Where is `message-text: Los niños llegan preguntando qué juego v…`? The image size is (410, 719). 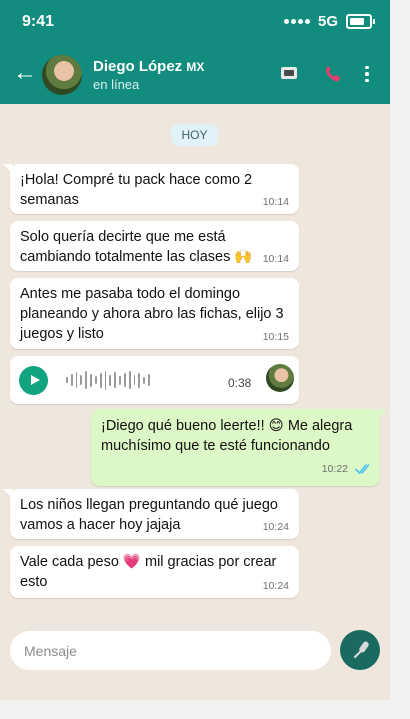 message-text: Los niños llegan preguntando qué juego v… is located at coordinates (149, 515).